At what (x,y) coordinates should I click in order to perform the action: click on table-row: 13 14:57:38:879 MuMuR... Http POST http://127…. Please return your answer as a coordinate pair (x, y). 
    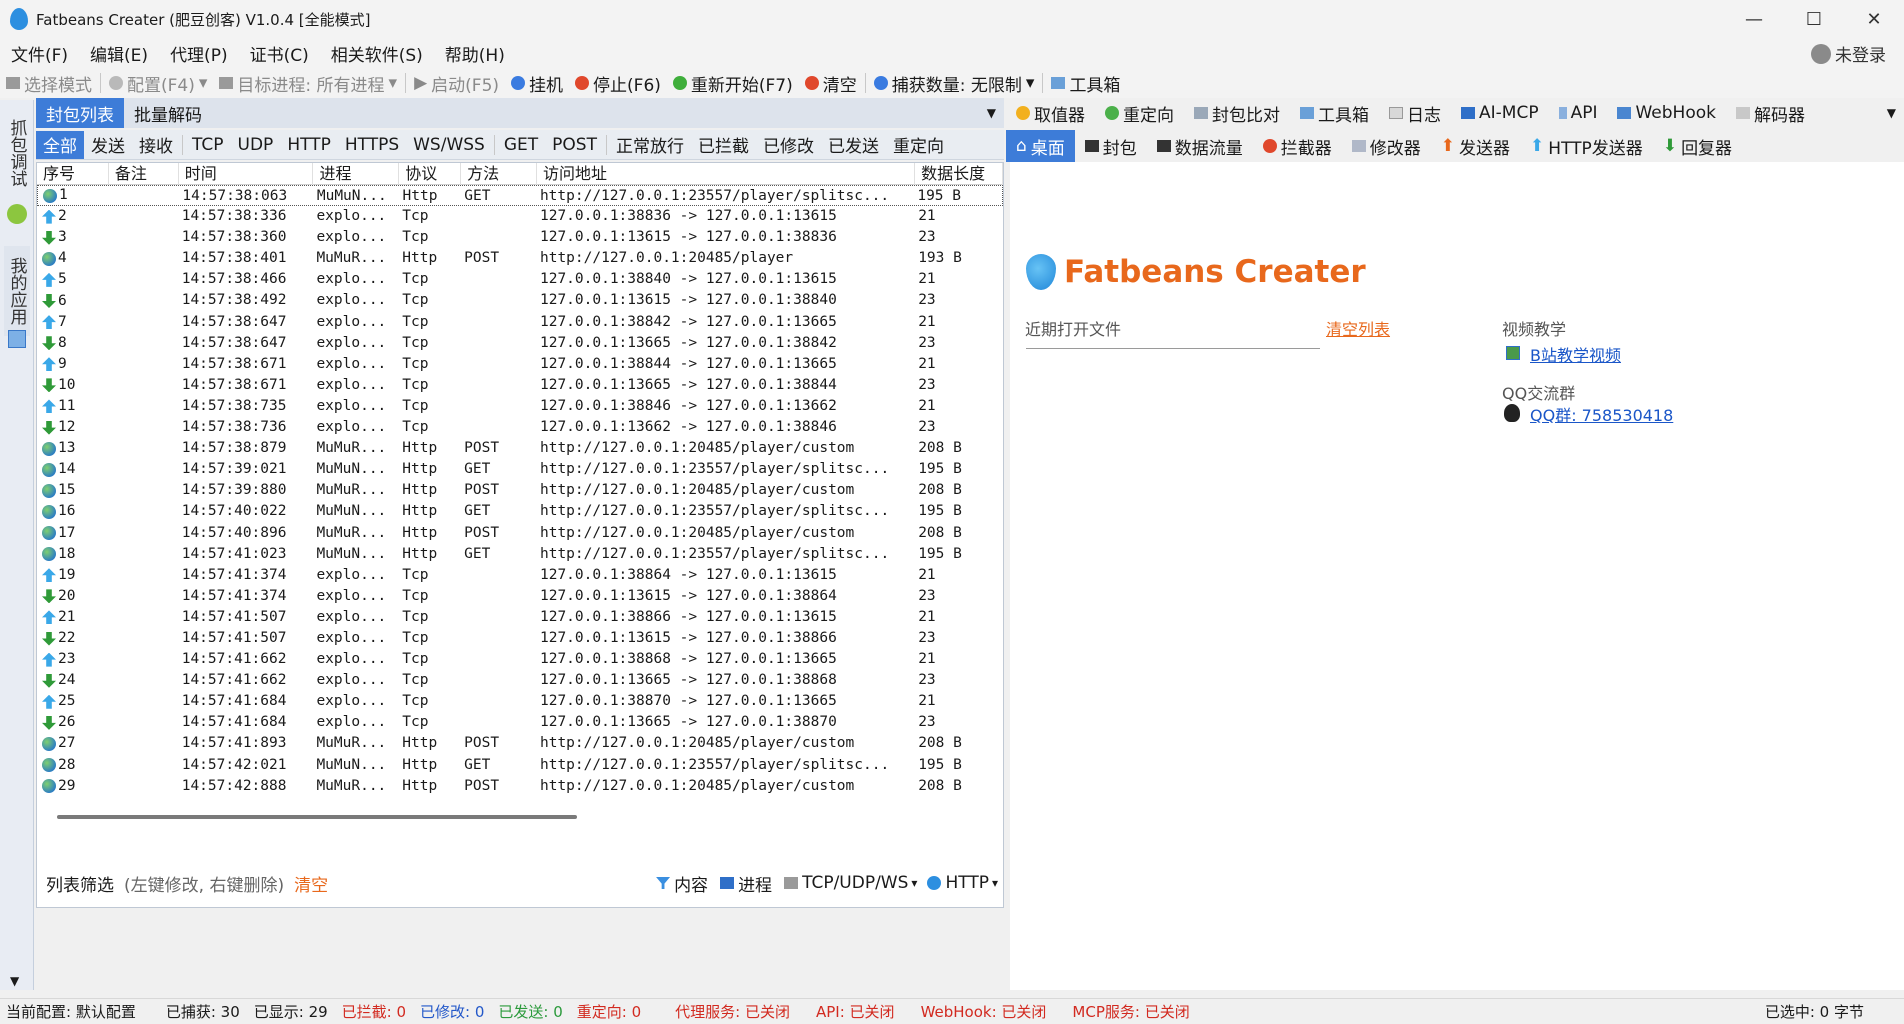
    Looking at the image, I should click on (520, 448).